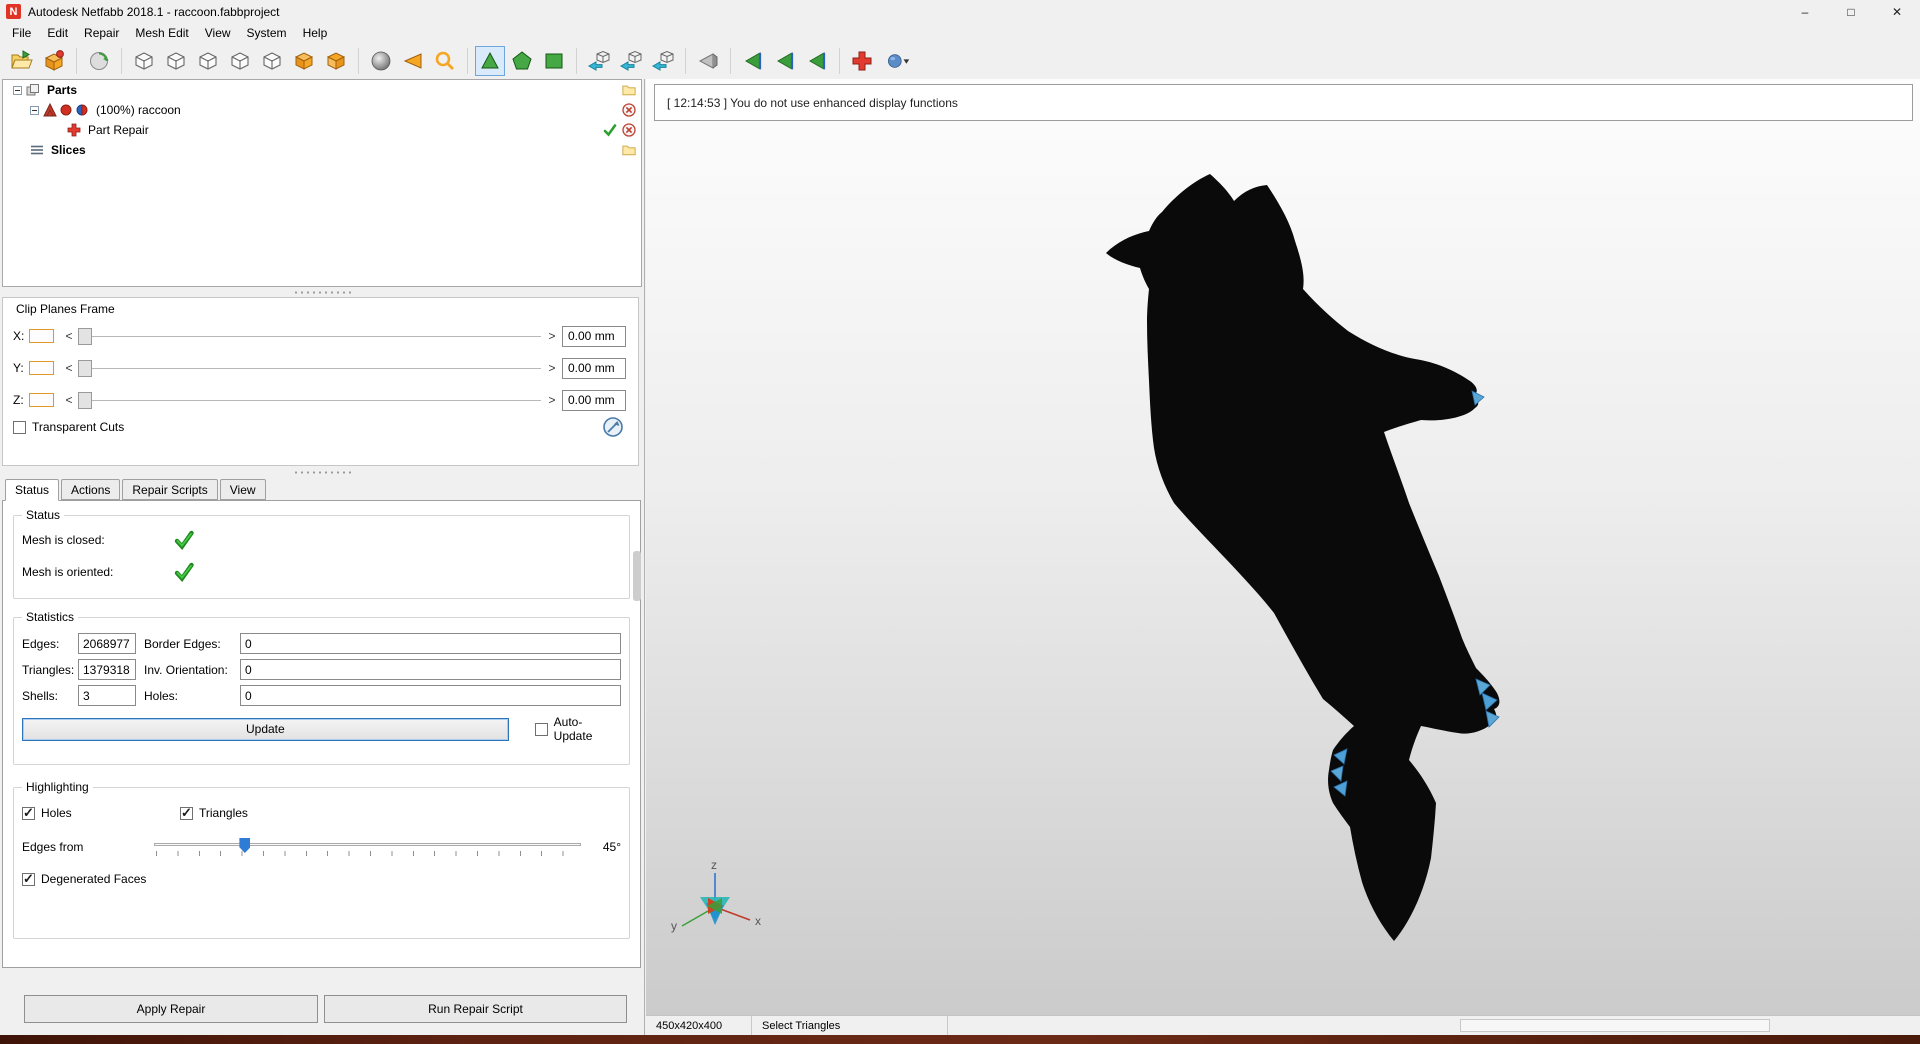 Image resolution: width=1920 pixels, height=1044 pixels. Describe the element at coordinates (69, 368) in the screenshot. I see `clip-y-decrement: <` at that location.